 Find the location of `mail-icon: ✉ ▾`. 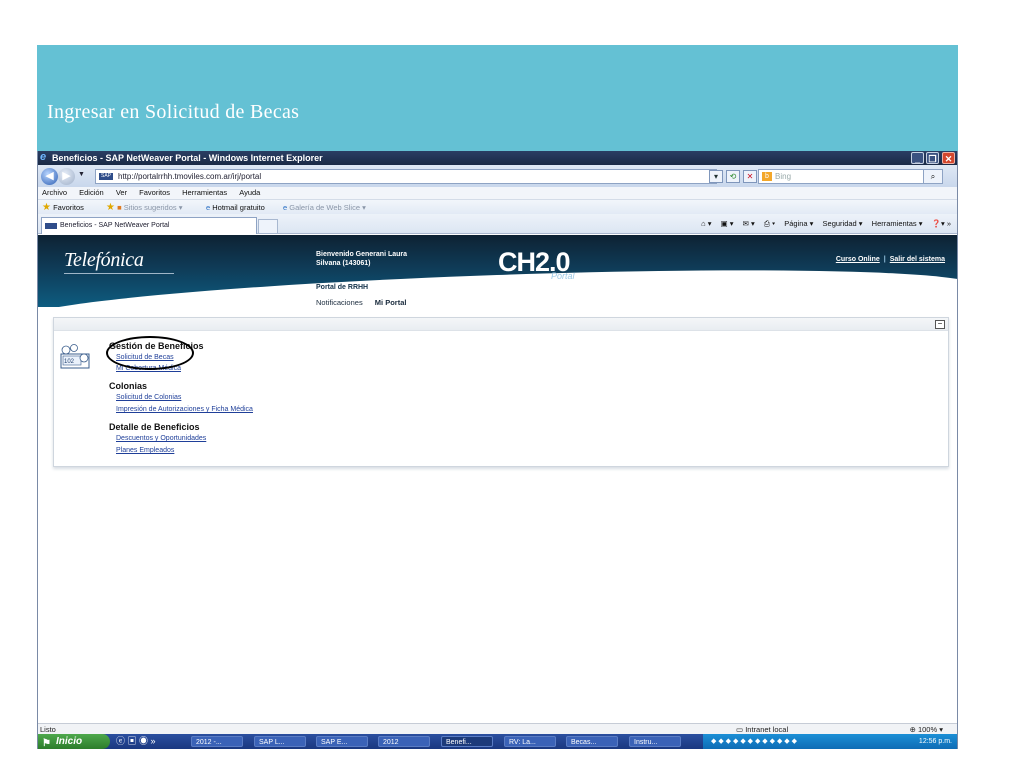

mail-icon: ✉ ▾ is located at coordinates (749, 223).